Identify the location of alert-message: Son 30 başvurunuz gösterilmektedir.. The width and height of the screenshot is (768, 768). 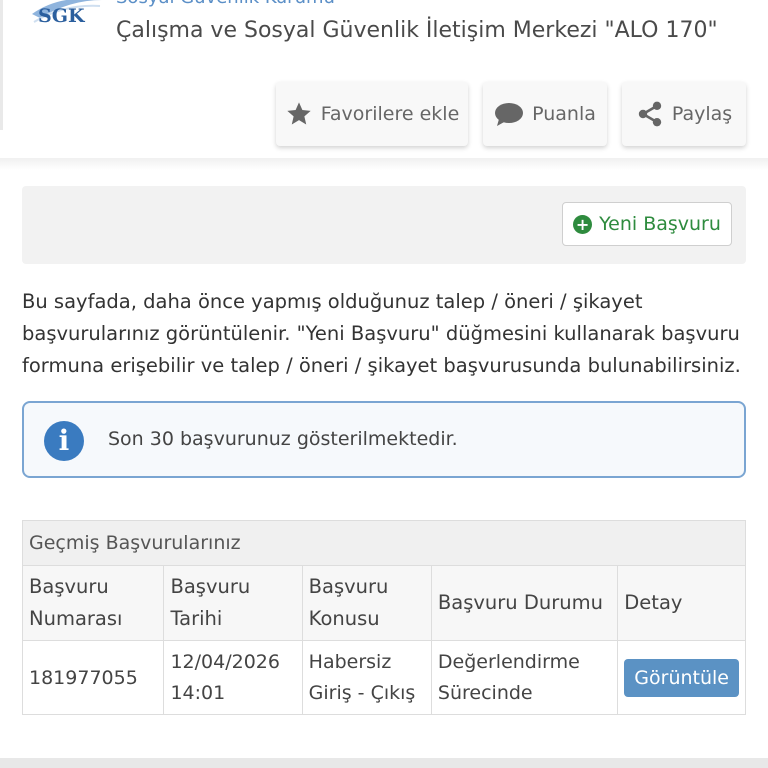
(283, 439).